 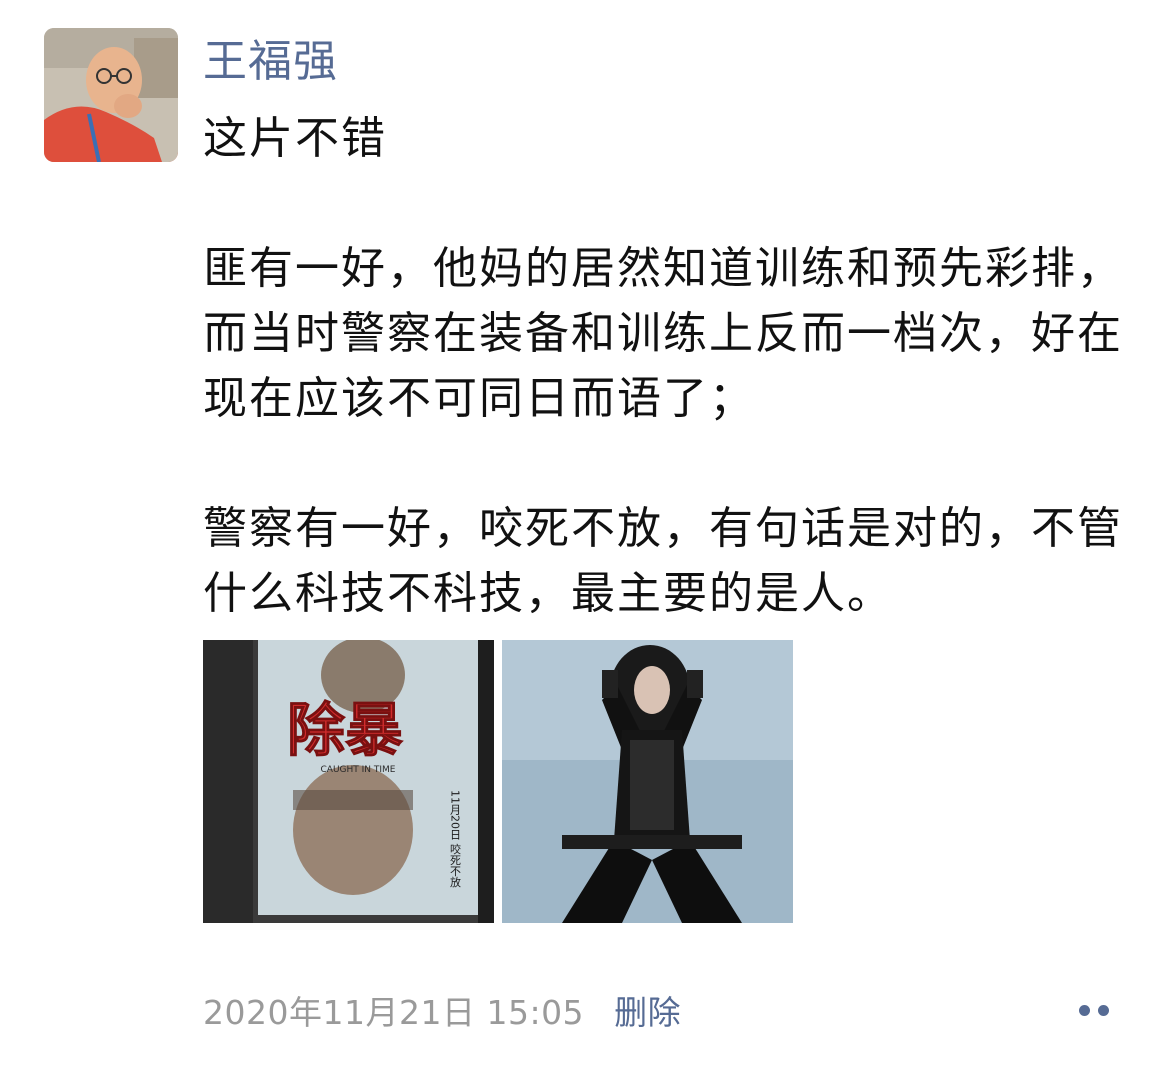 I want to click on post-meta: 2020年11月21日 15:05 删除, so click(x=442, y=1010).